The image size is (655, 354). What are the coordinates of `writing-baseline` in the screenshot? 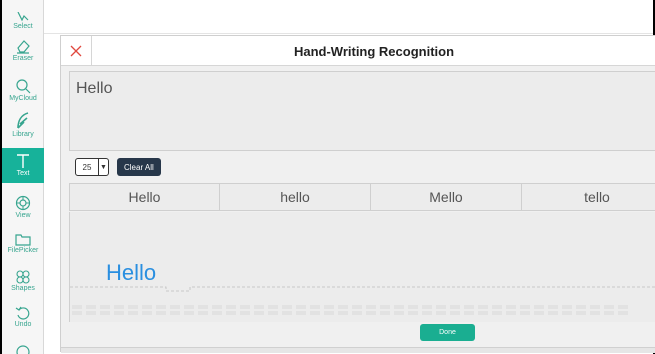 It's located at (362, 289).